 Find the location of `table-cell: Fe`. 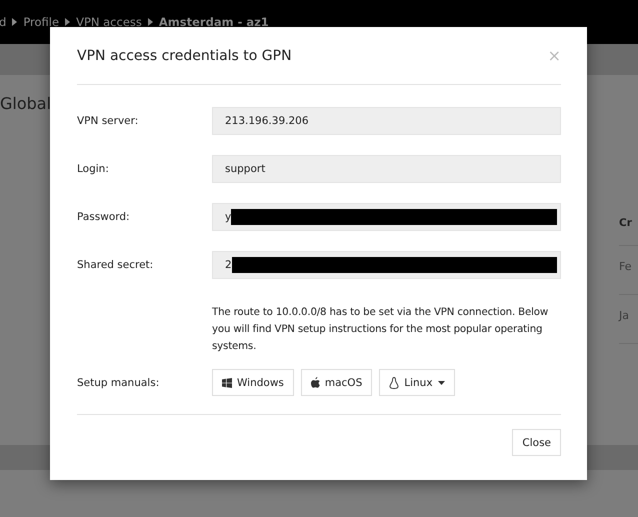

table-cell: Fe is located at coordinates (628, 270).